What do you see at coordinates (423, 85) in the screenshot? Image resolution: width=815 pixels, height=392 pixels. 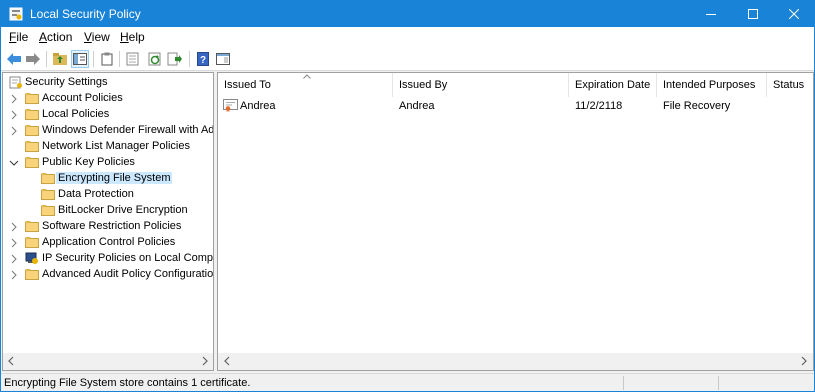 I see `column-header-label: Issued By` at bounding box center [423, 85].